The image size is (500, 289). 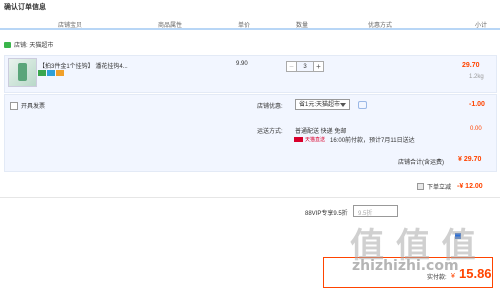 What do you see at coordinates (298, 139) in the screenshot?
I see `tmall-logo-icon` at bounding box center [298, 139].